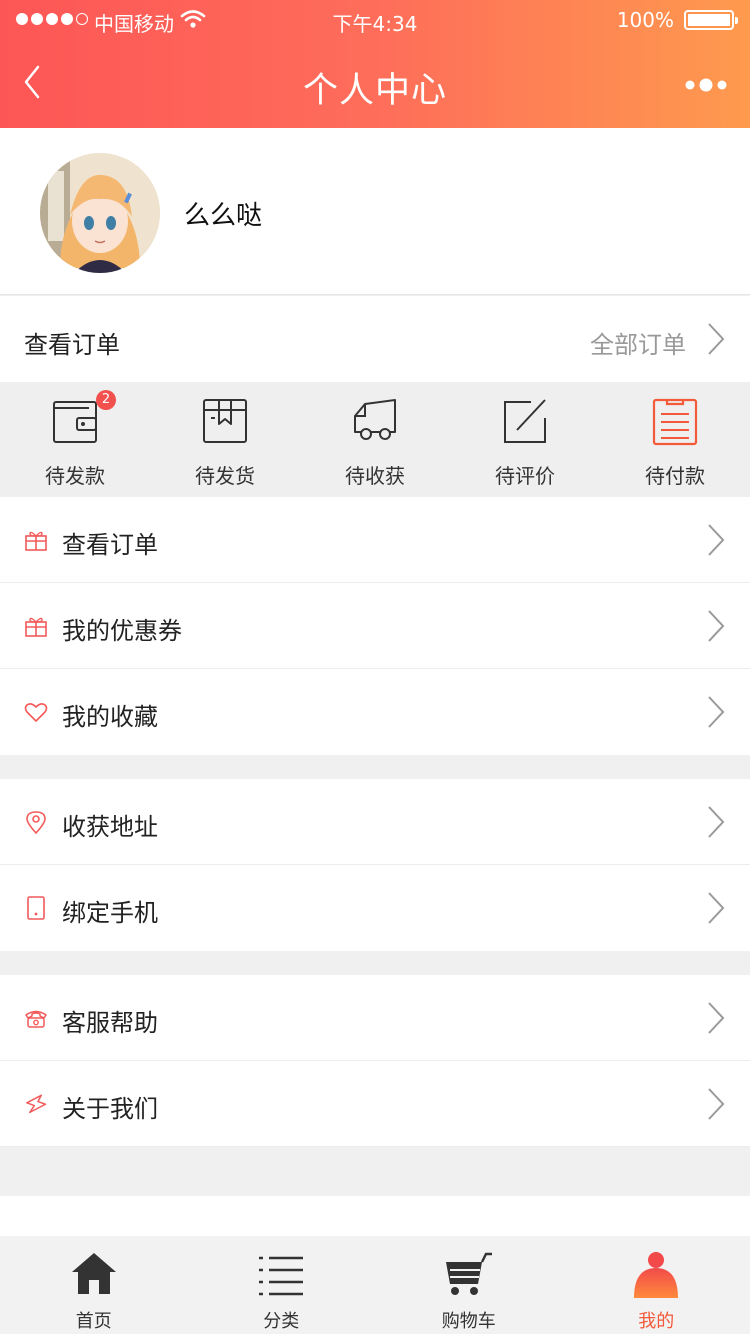 The height and width of the screenshot is (1334, 750). What do you see at coordinates (374, 91) in the screenshot?
I see `page-title: 个人中心` at bounding box center [374, 91].